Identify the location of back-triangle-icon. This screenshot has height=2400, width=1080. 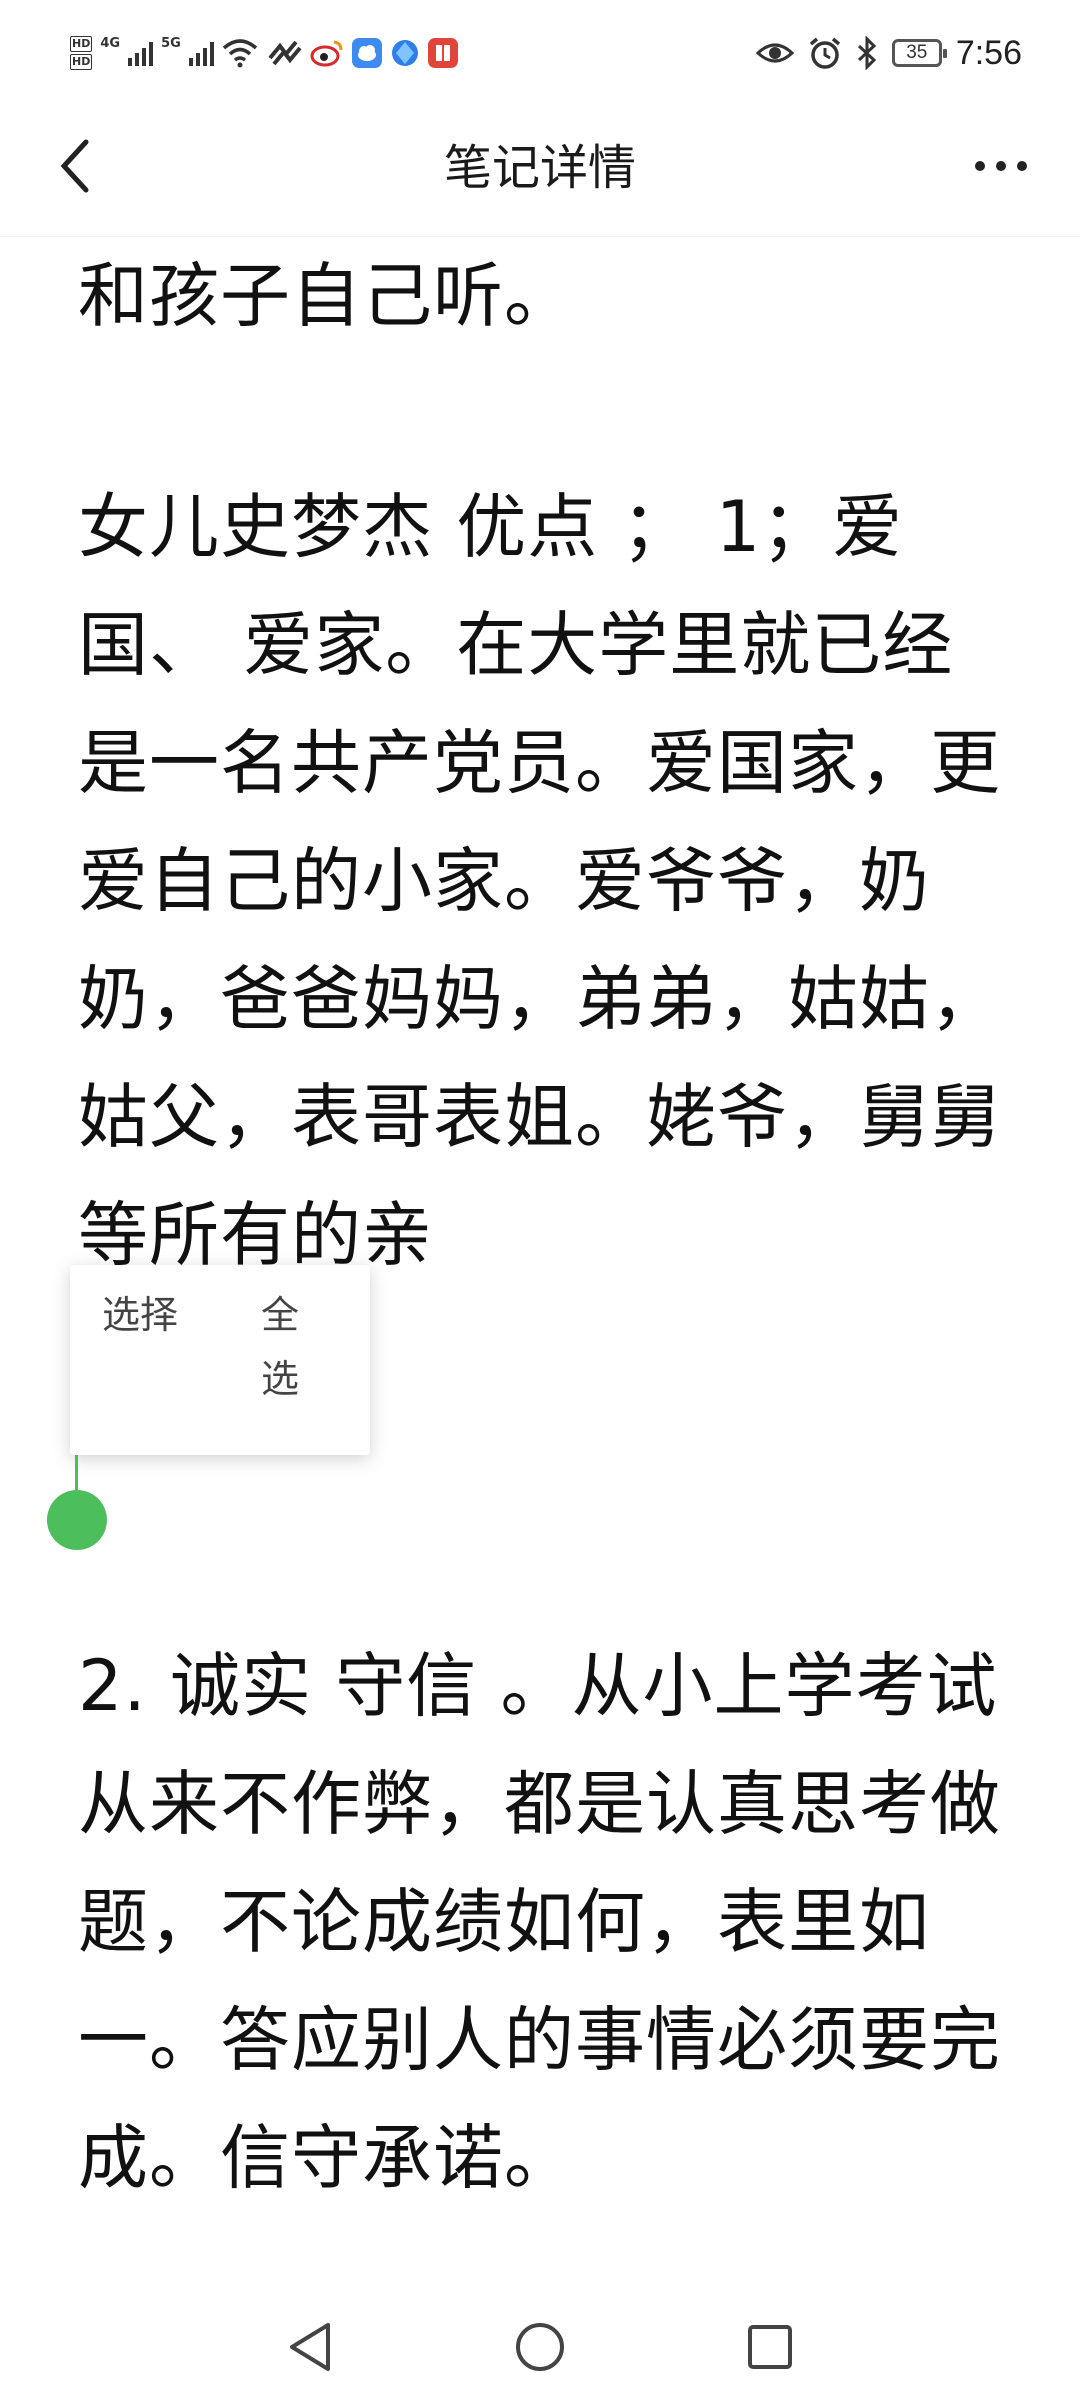
(310, 2347).